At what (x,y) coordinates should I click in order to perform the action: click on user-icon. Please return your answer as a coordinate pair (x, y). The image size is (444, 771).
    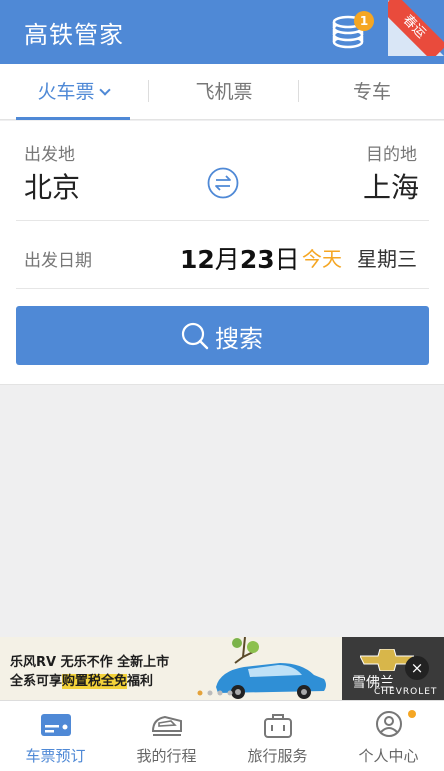
    Looking at the image, I should click on (389, 724).